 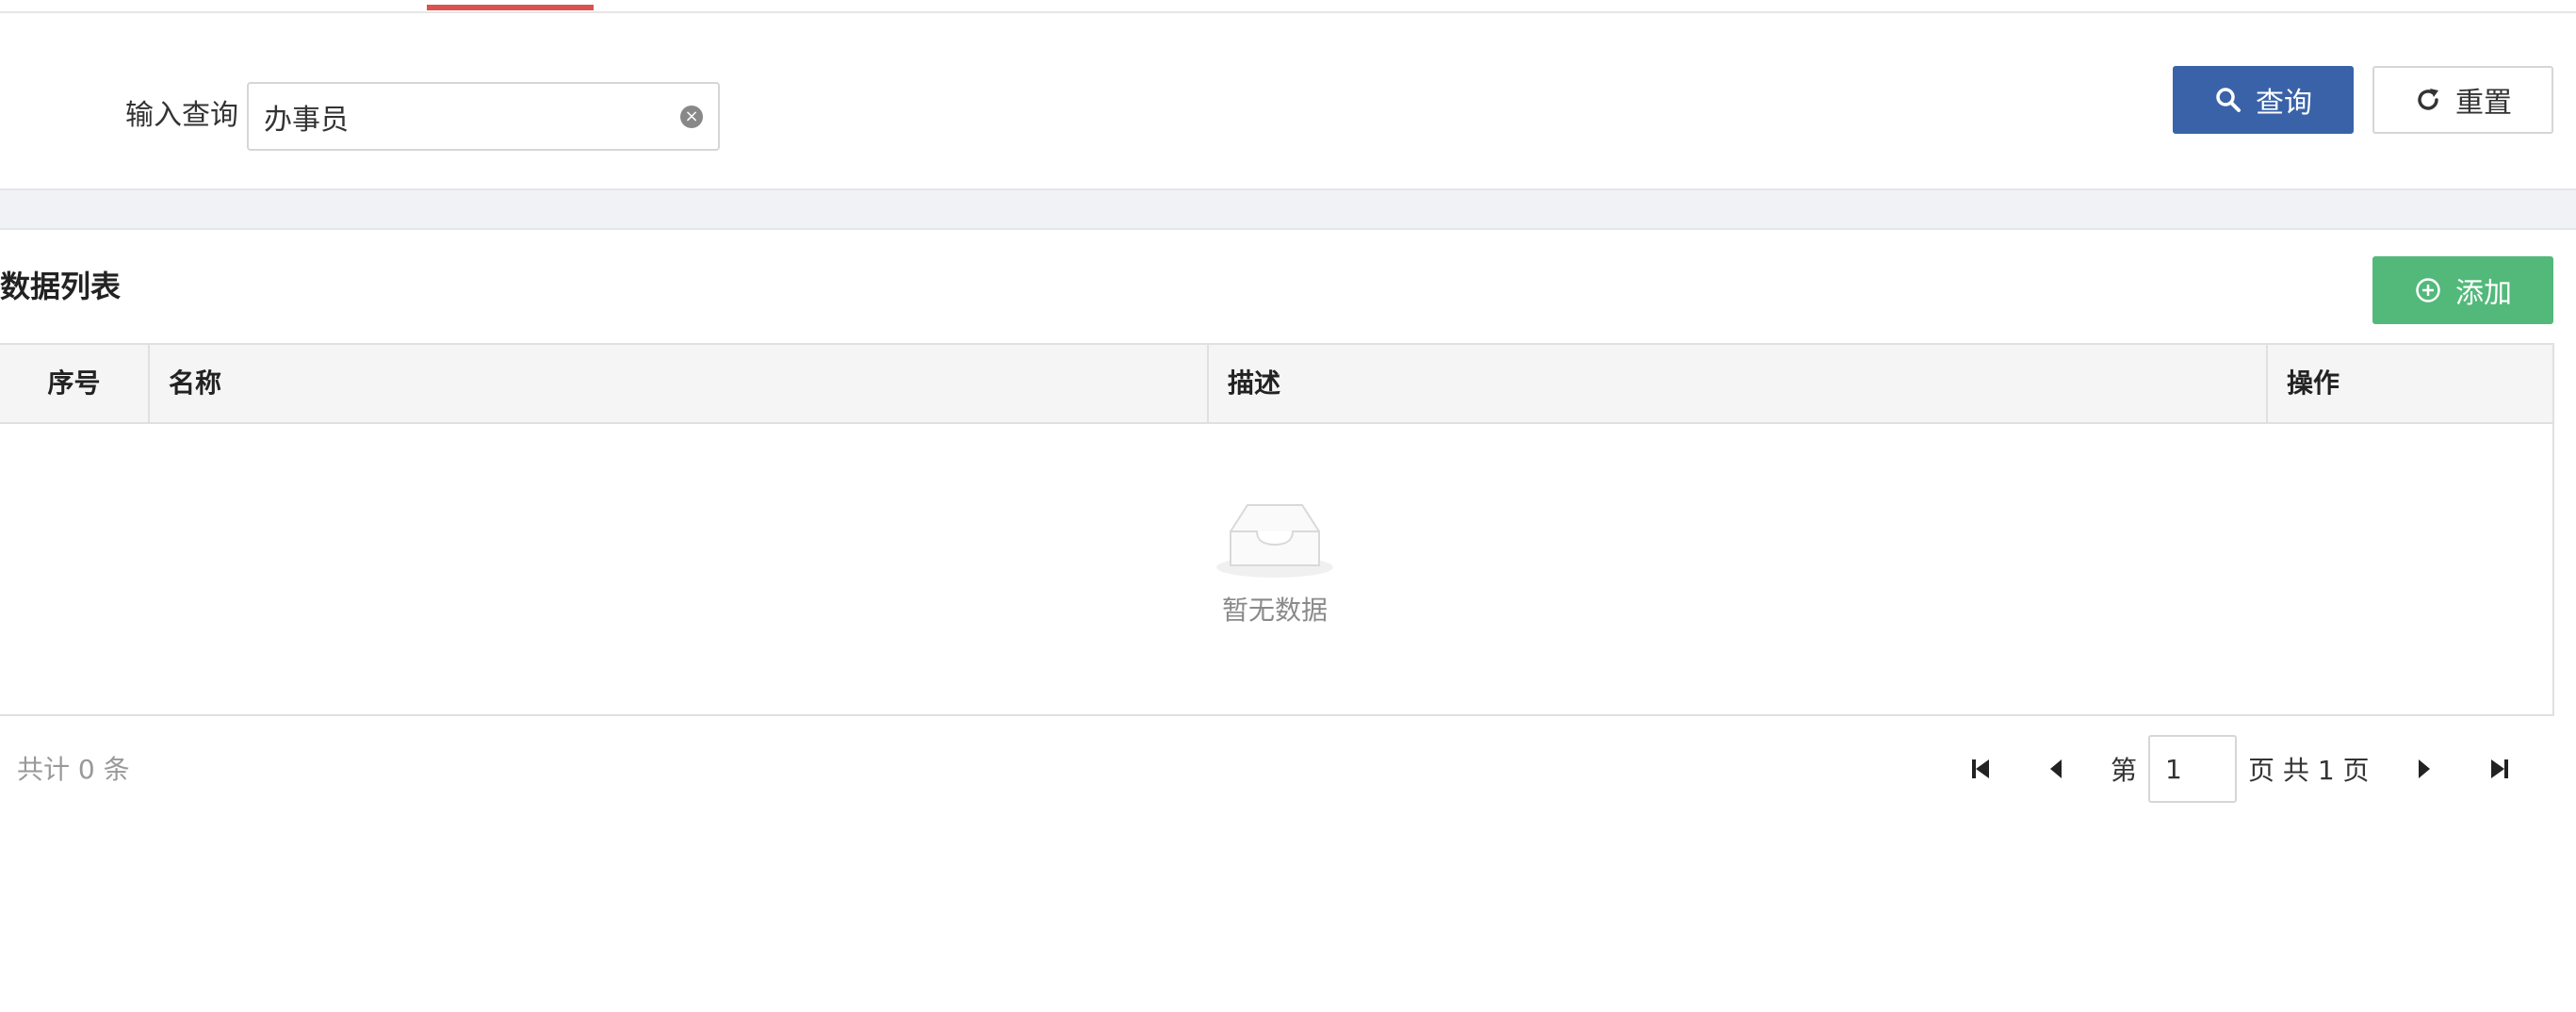 I want to click on last-page-button, so click(x=2499, y=769).